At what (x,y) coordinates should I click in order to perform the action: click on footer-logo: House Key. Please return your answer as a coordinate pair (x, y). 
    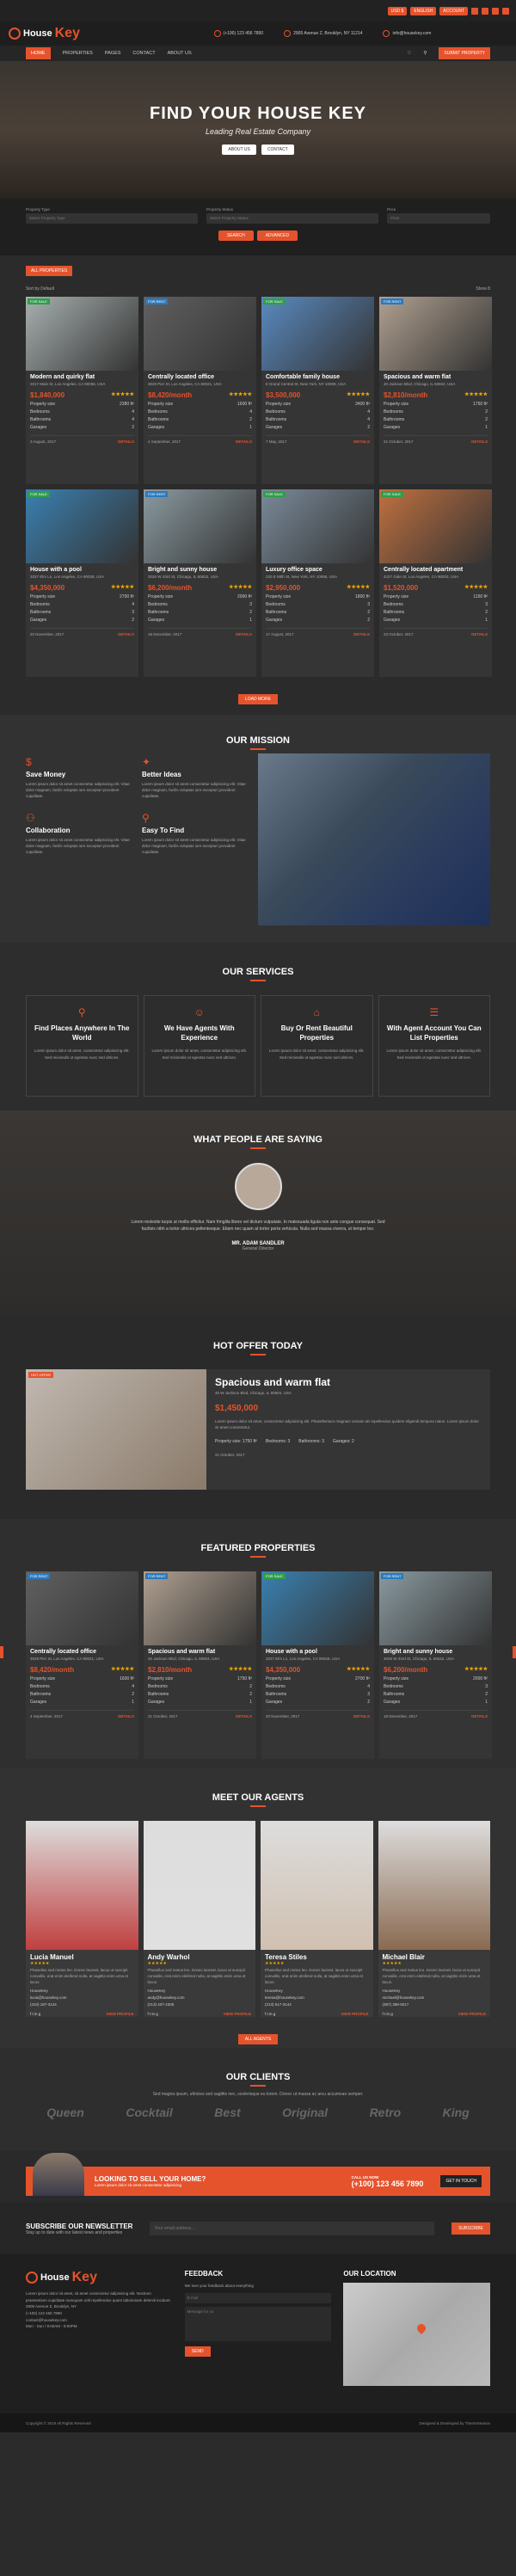
    Looking at the image, I should click on (90, 2277).